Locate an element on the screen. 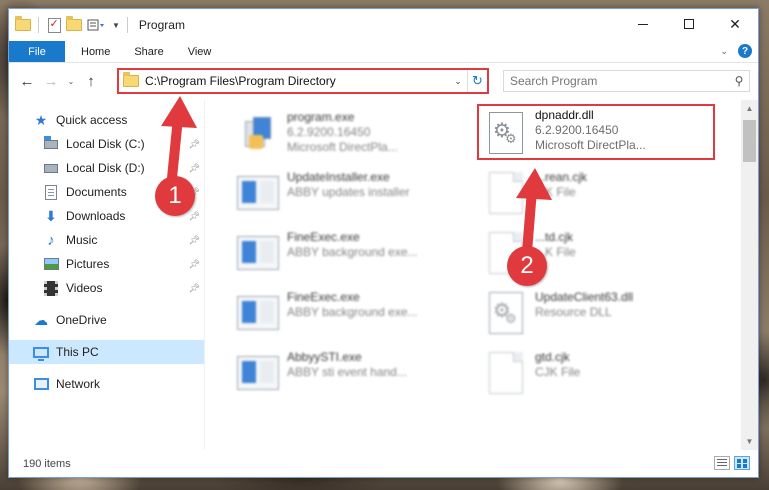 The image size is (769, 490). file-item: gtd.cjk CJK File is located at coordinates (594, 374).